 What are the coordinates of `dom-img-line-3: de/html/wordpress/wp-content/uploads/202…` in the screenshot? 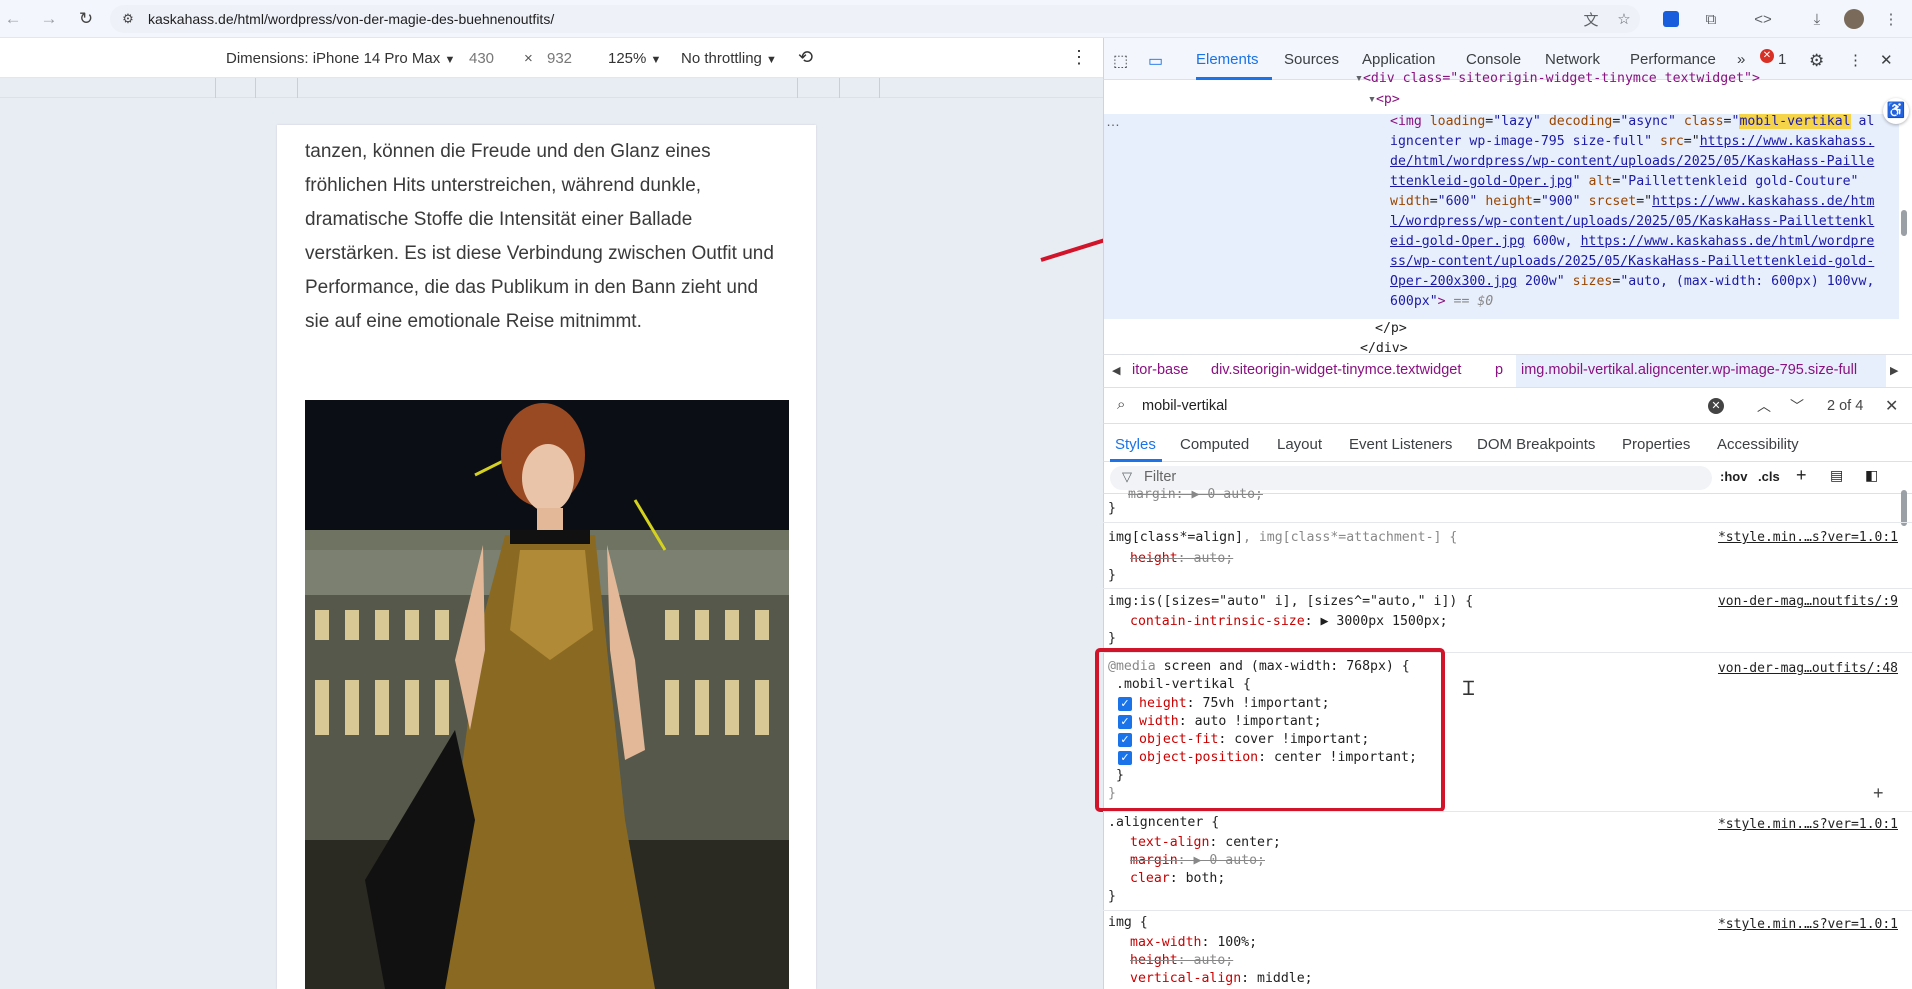 It's located at (1632, 161).